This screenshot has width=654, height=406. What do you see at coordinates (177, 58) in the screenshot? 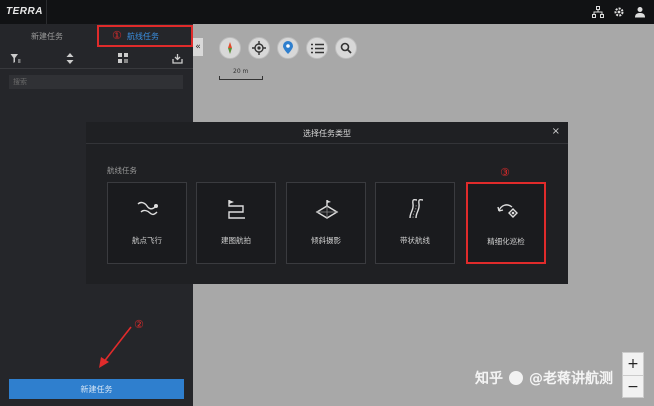
I see `import-icon` at bounding box center [177, 58].